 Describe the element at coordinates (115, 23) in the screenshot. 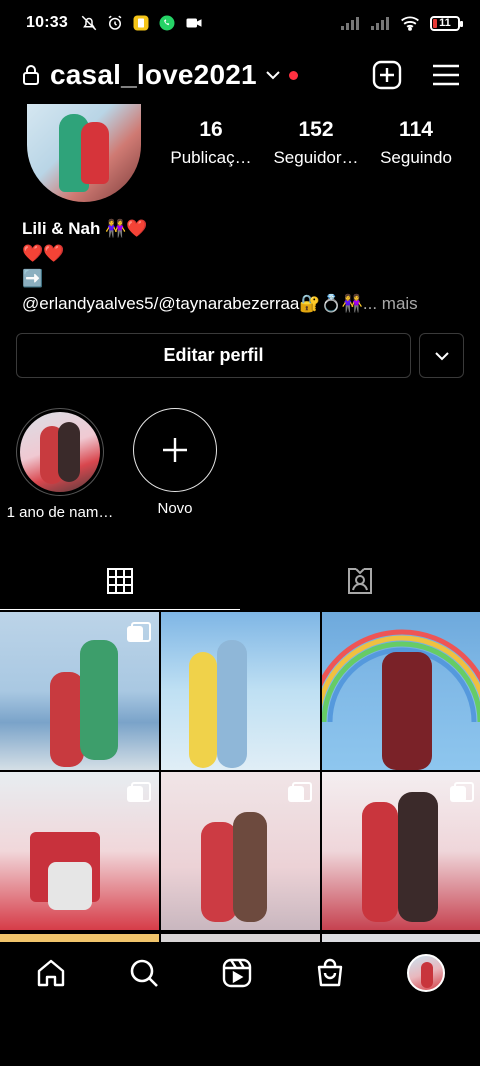

I see `alarm-icon` at that location.